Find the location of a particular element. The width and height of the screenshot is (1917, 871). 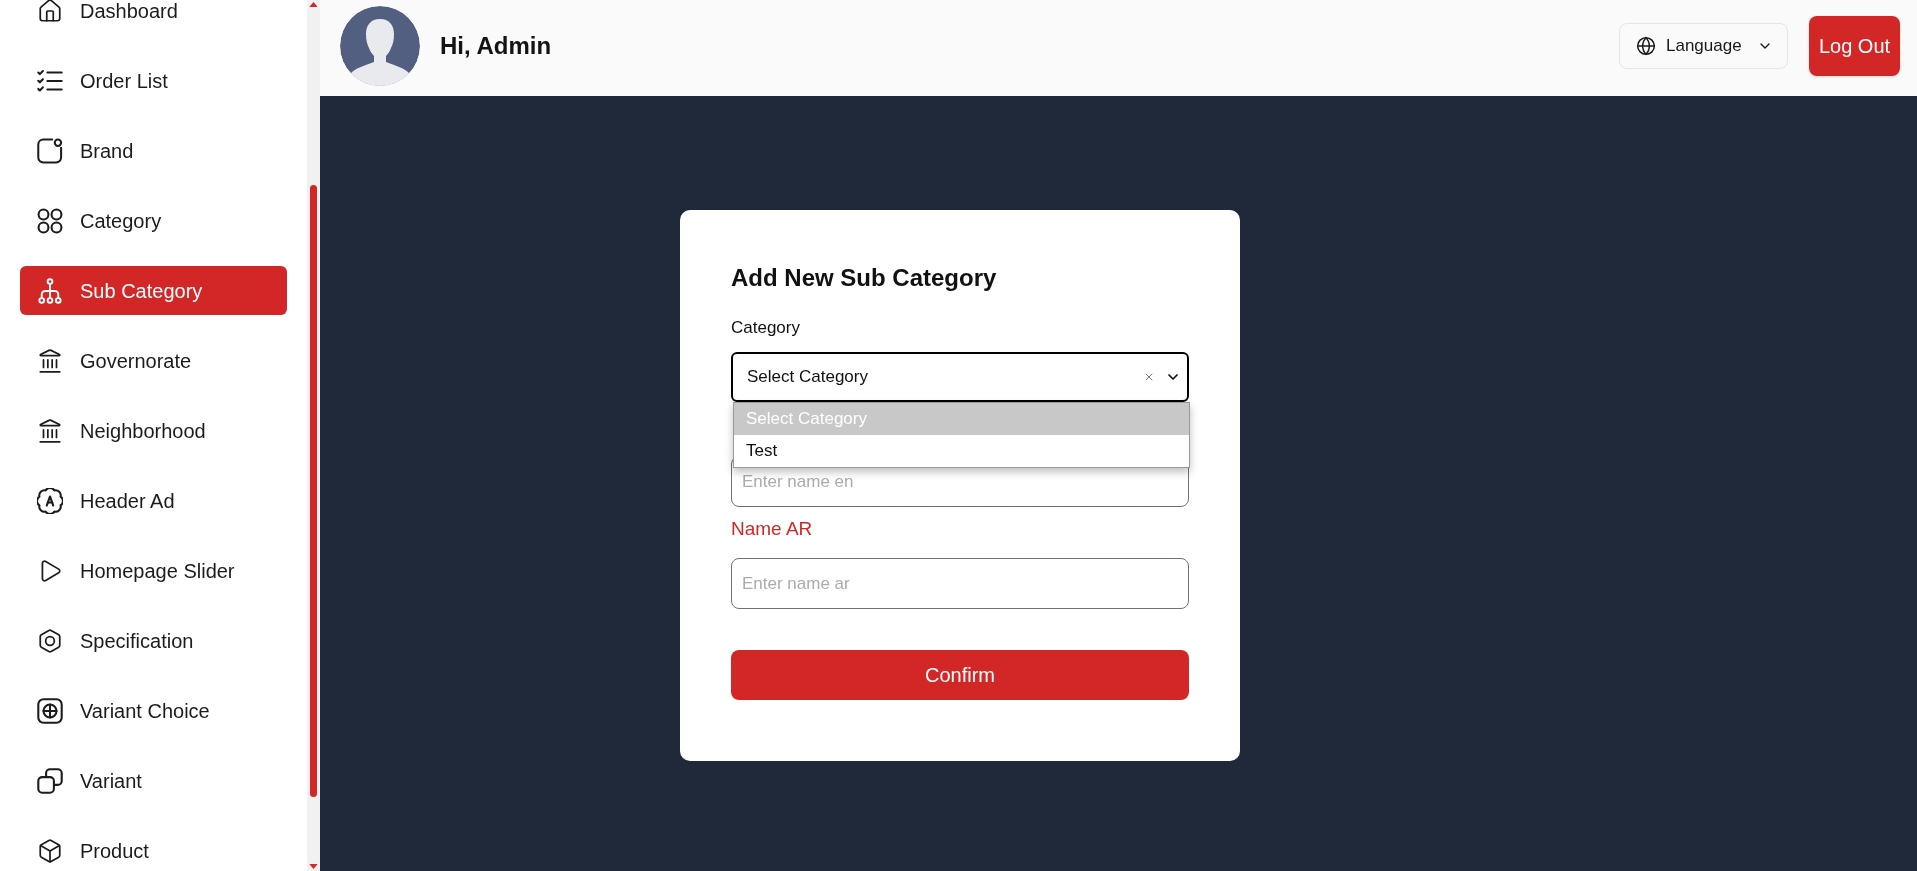

overlapping-squares-icon is located at coordinates (50, 780).